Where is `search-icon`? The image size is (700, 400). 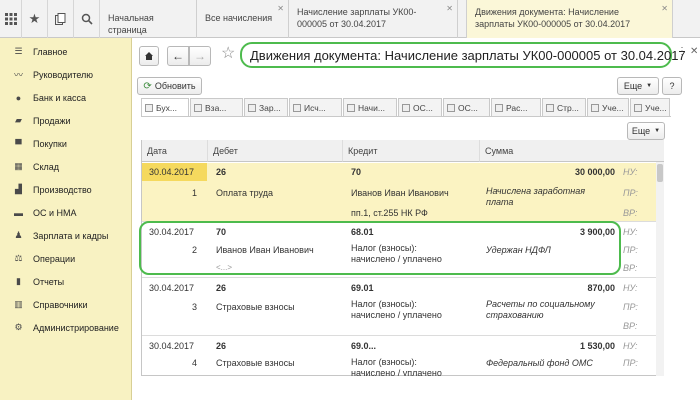 search-icon is located at coordinates (87, 19).